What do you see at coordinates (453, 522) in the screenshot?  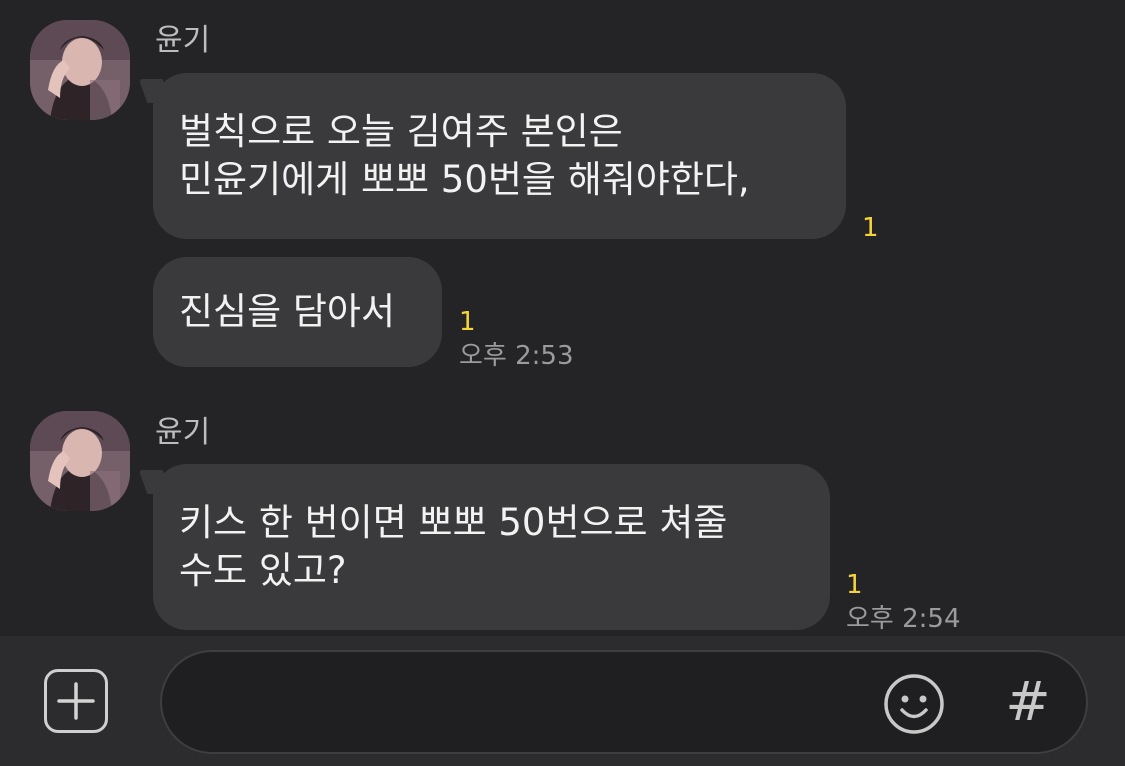 I see `message-line: 키스 한 번이면 뽀뽀 50번으로 쳐줄` at bounding box center [453, 522].